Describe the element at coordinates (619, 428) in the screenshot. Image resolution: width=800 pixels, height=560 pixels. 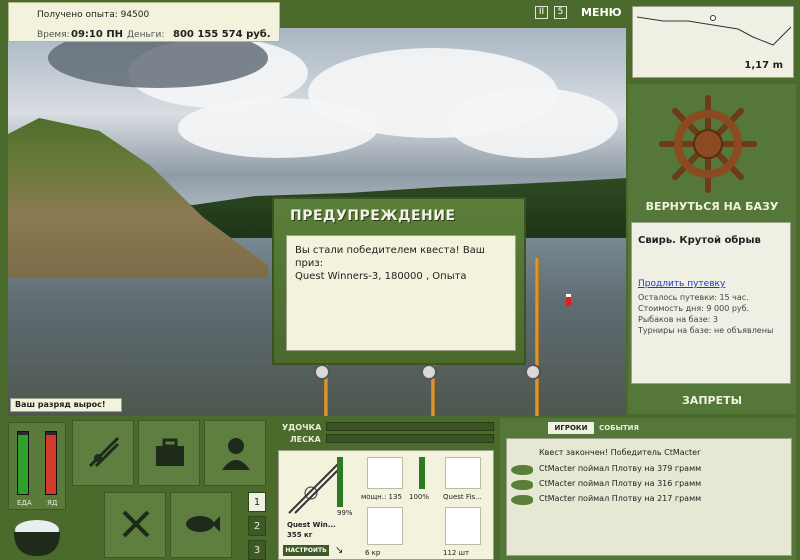
I see `tab-events: СОБЫТИЯ` at that location.